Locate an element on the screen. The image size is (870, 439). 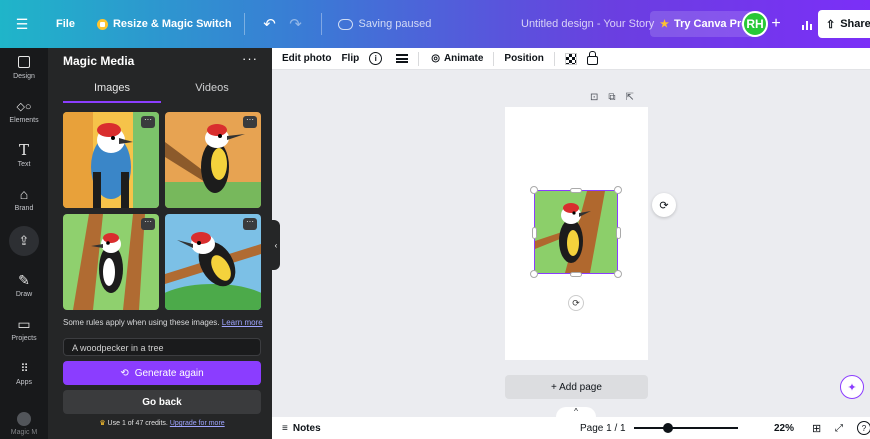
selection-frame is located at coordinates (576, 232).